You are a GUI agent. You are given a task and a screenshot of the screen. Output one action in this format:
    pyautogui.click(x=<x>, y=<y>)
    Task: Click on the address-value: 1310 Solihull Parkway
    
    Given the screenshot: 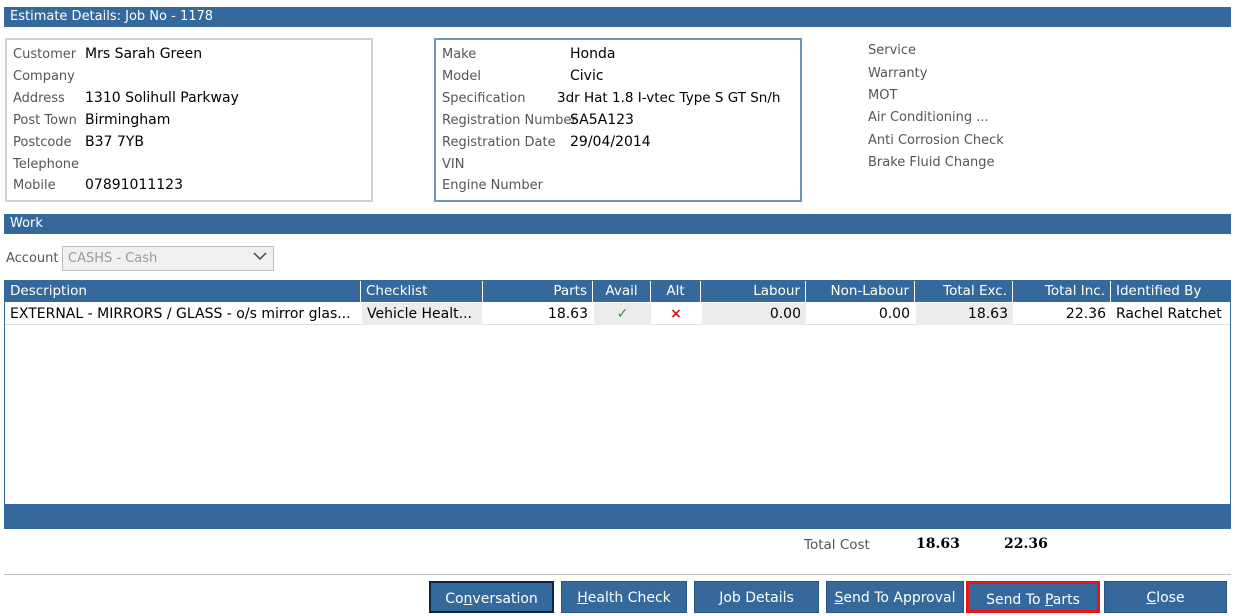 What is the action you would take?
    pyautogui.click(x=162, y=98)
    